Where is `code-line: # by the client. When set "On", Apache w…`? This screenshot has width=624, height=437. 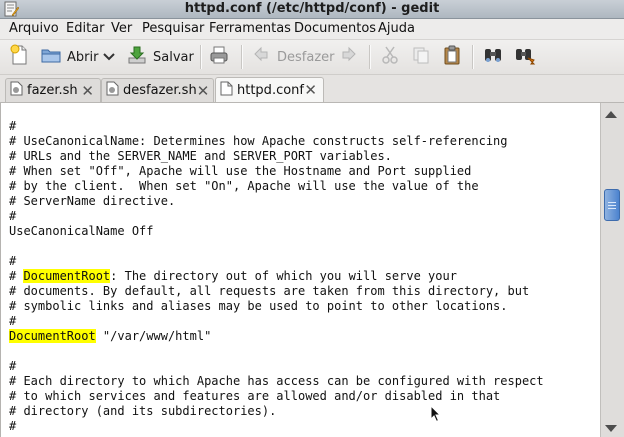
code-line: # by the client. When set "On", Apache w… is located at coordinates (276, 186).